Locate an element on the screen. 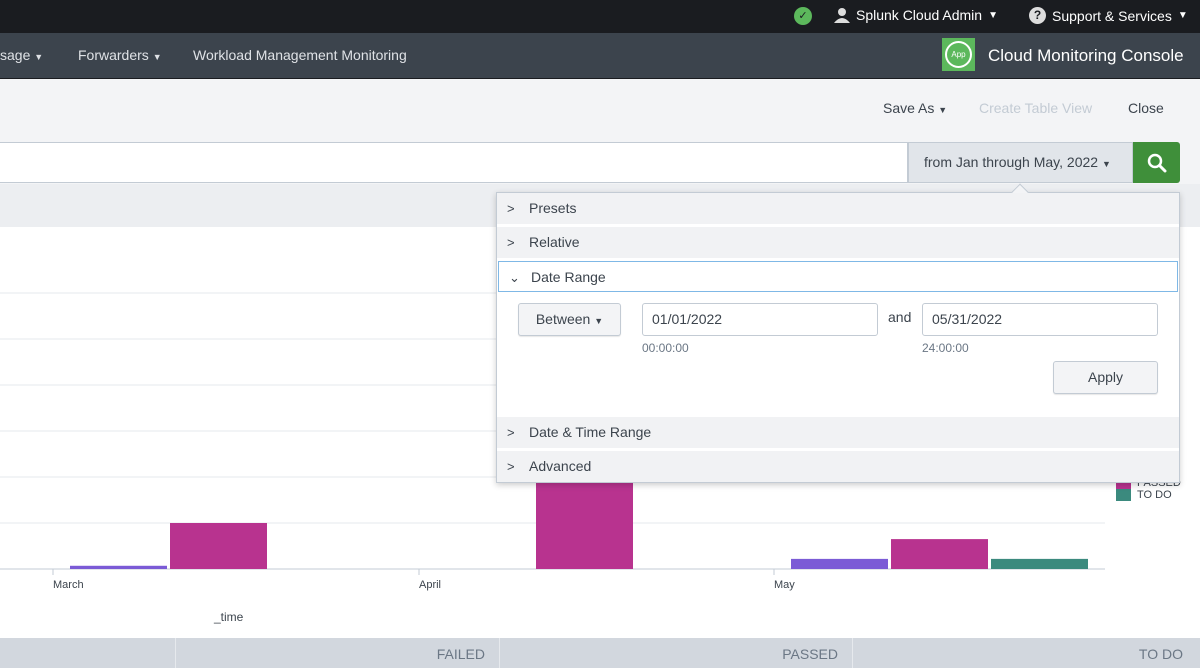 The height and width of the screenshot is (670, 1200). save-as-button: Save As ▼ is located at coordinates (915, 108).